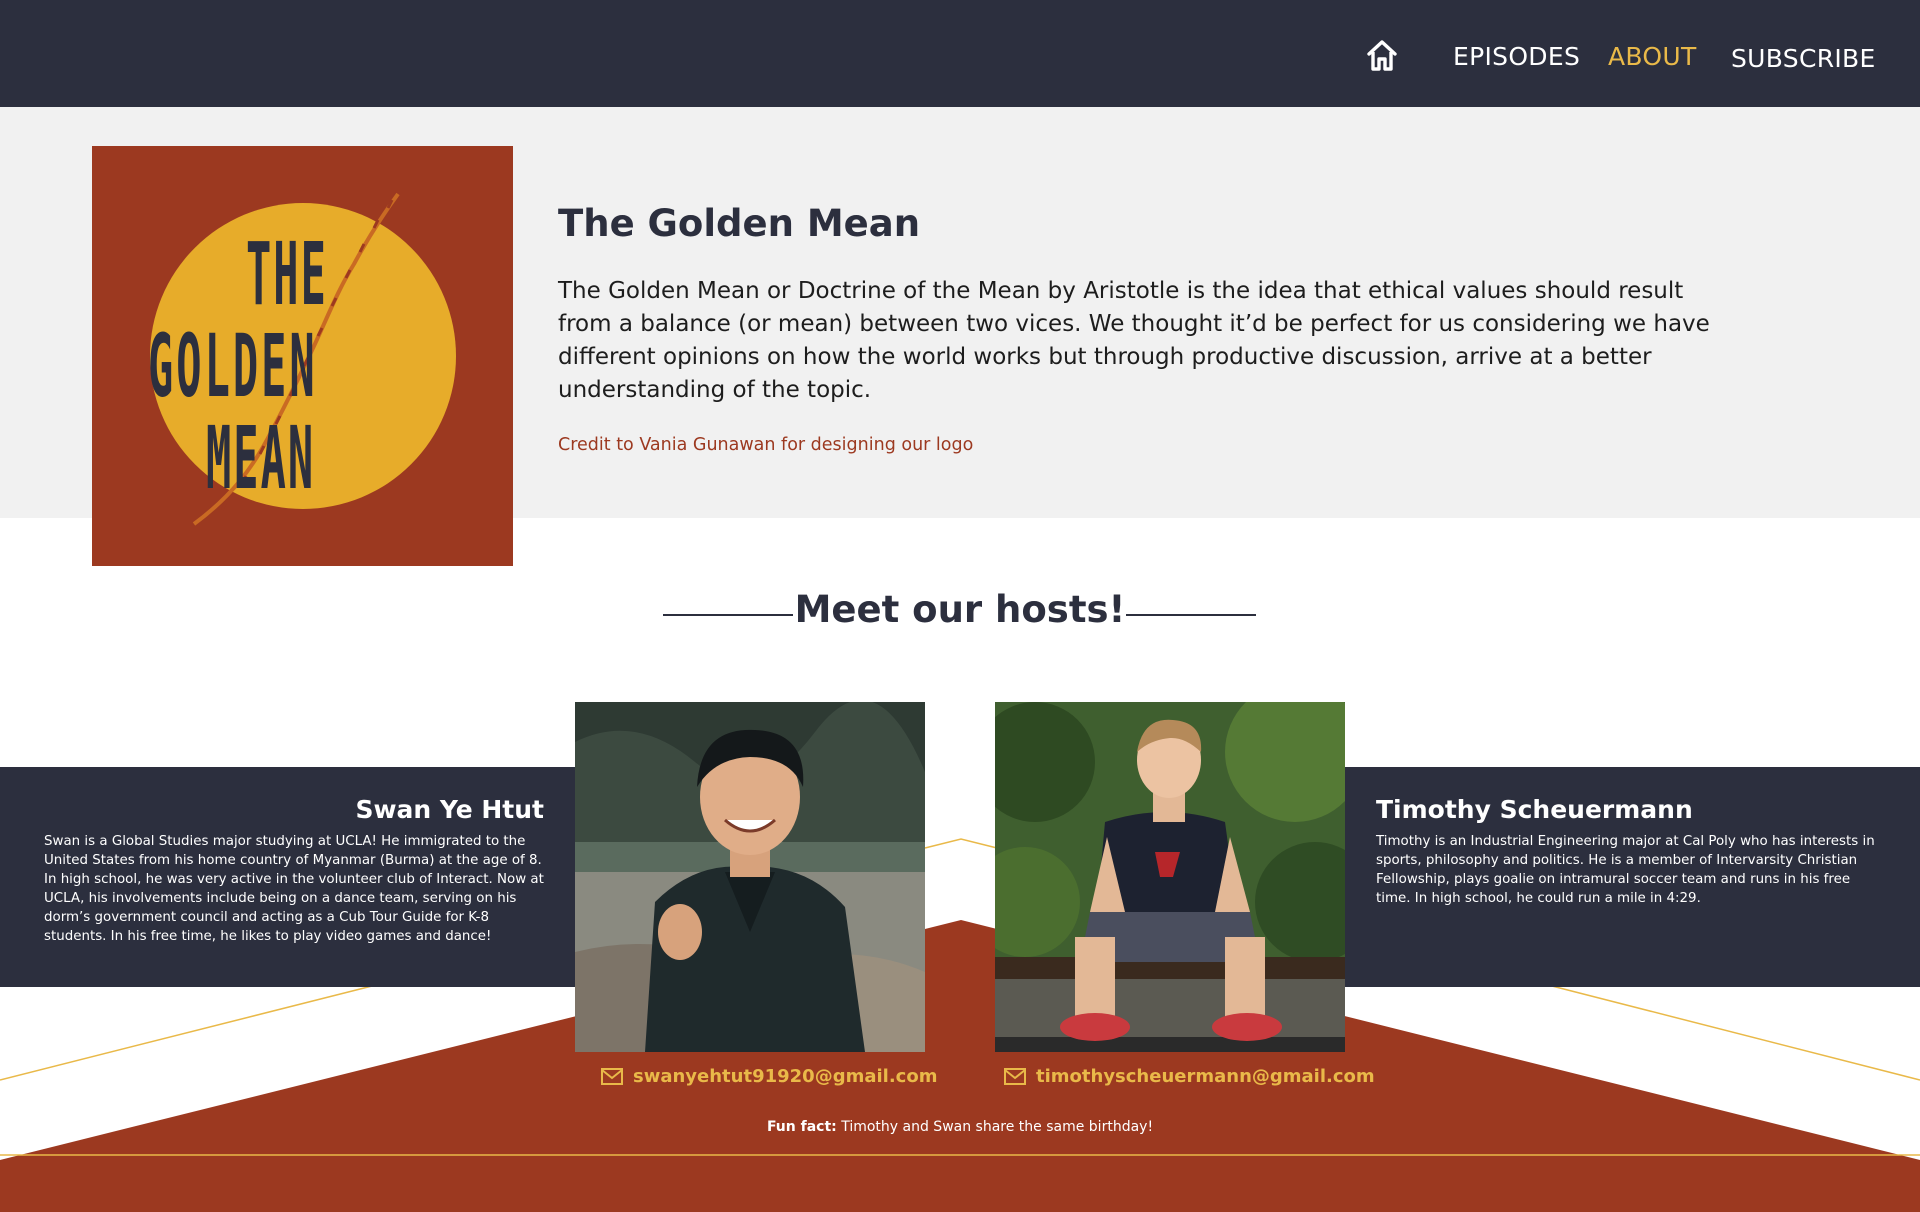 The width and height of the screenshot is (1920, 1212). I want to click on fun-fact-label: Fun fact:, so click(801, 1127).